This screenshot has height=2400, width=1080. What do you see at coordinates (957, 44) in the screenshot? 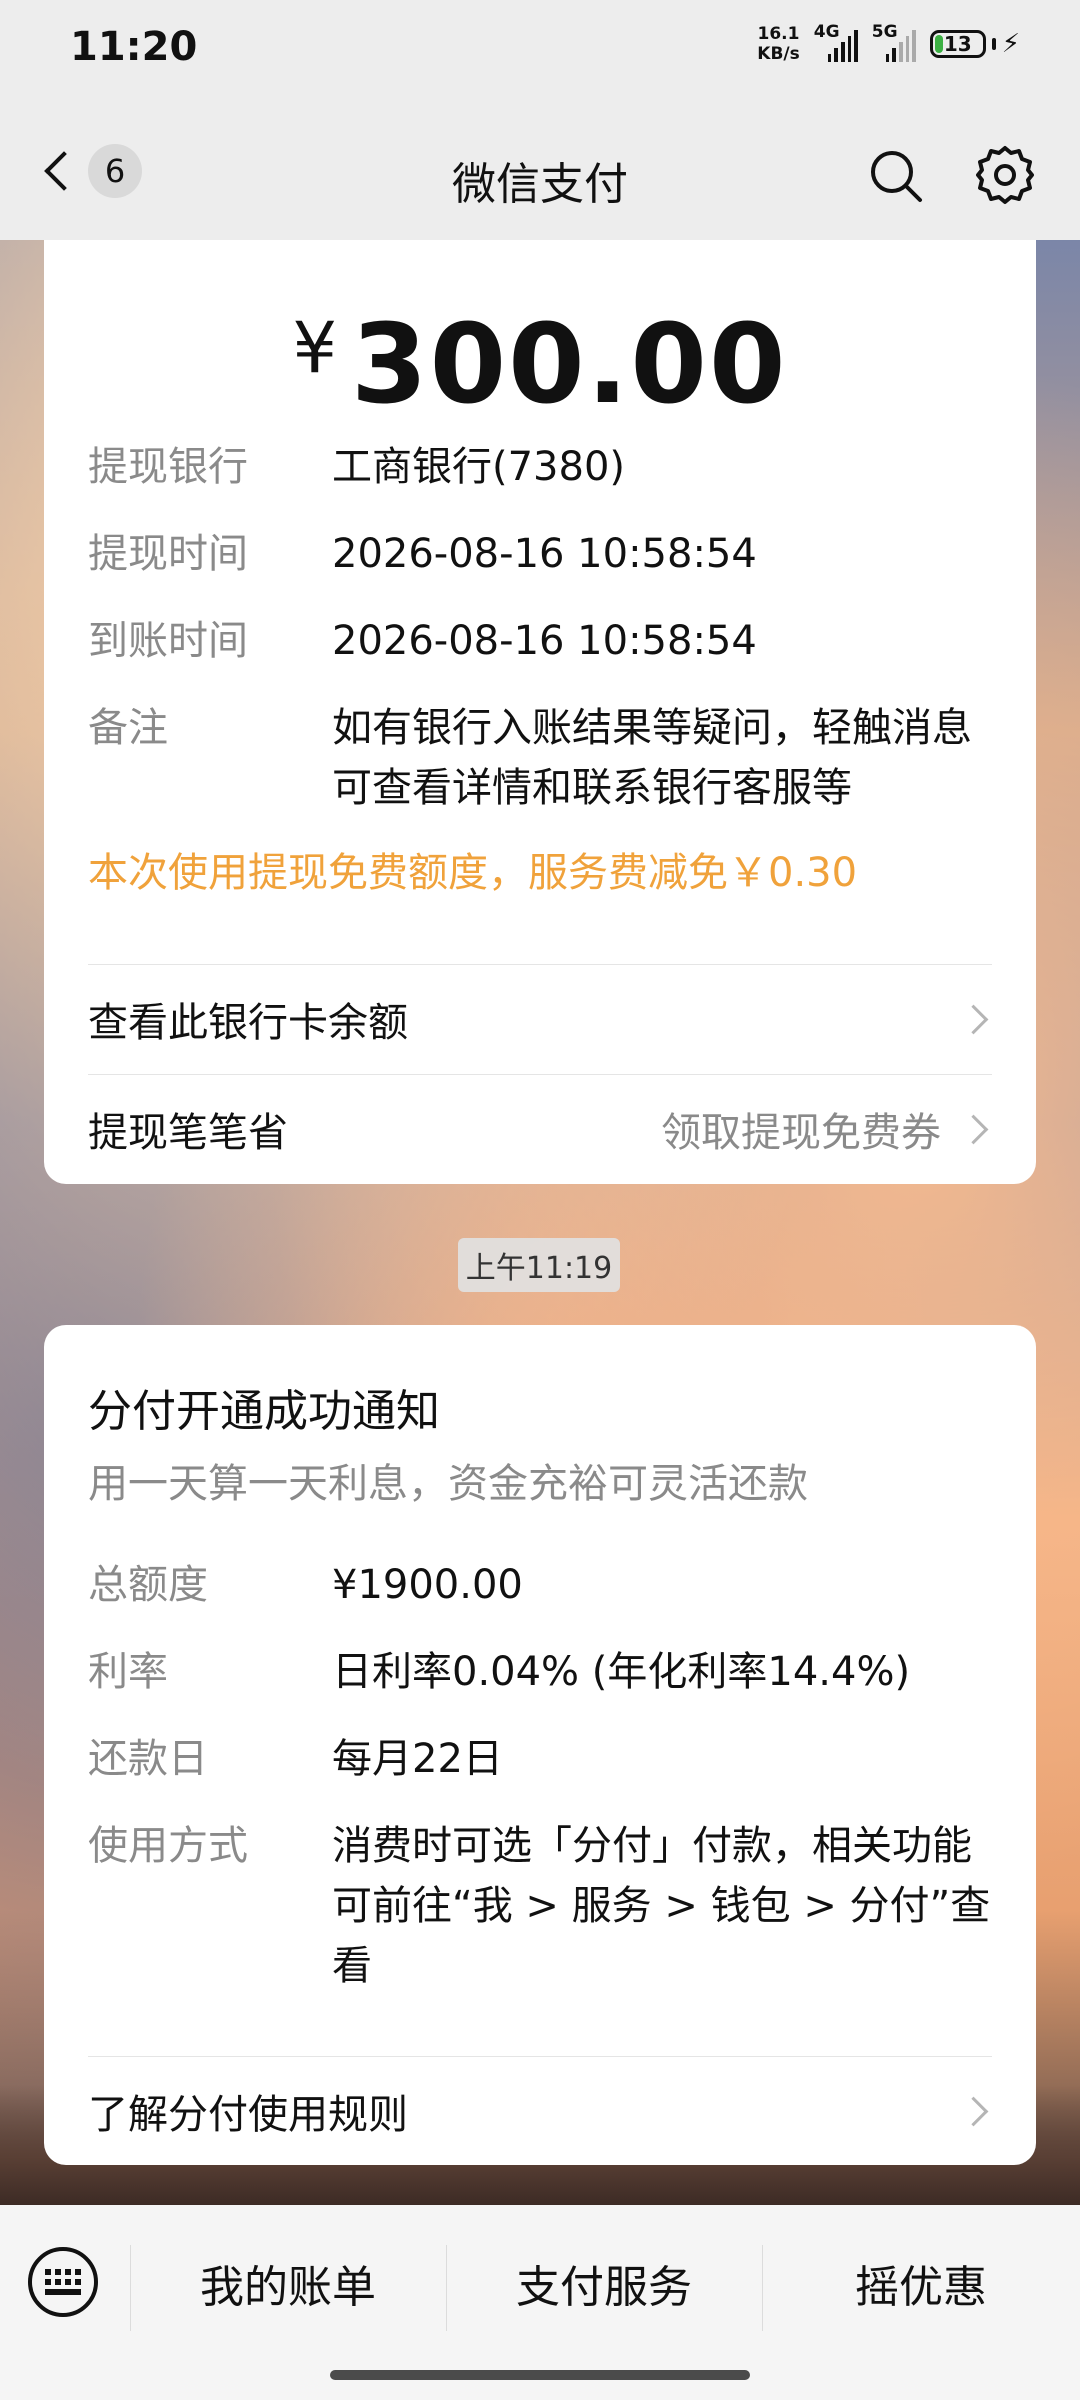
I see `battery-level: 13` at bounding box center [957, 44].